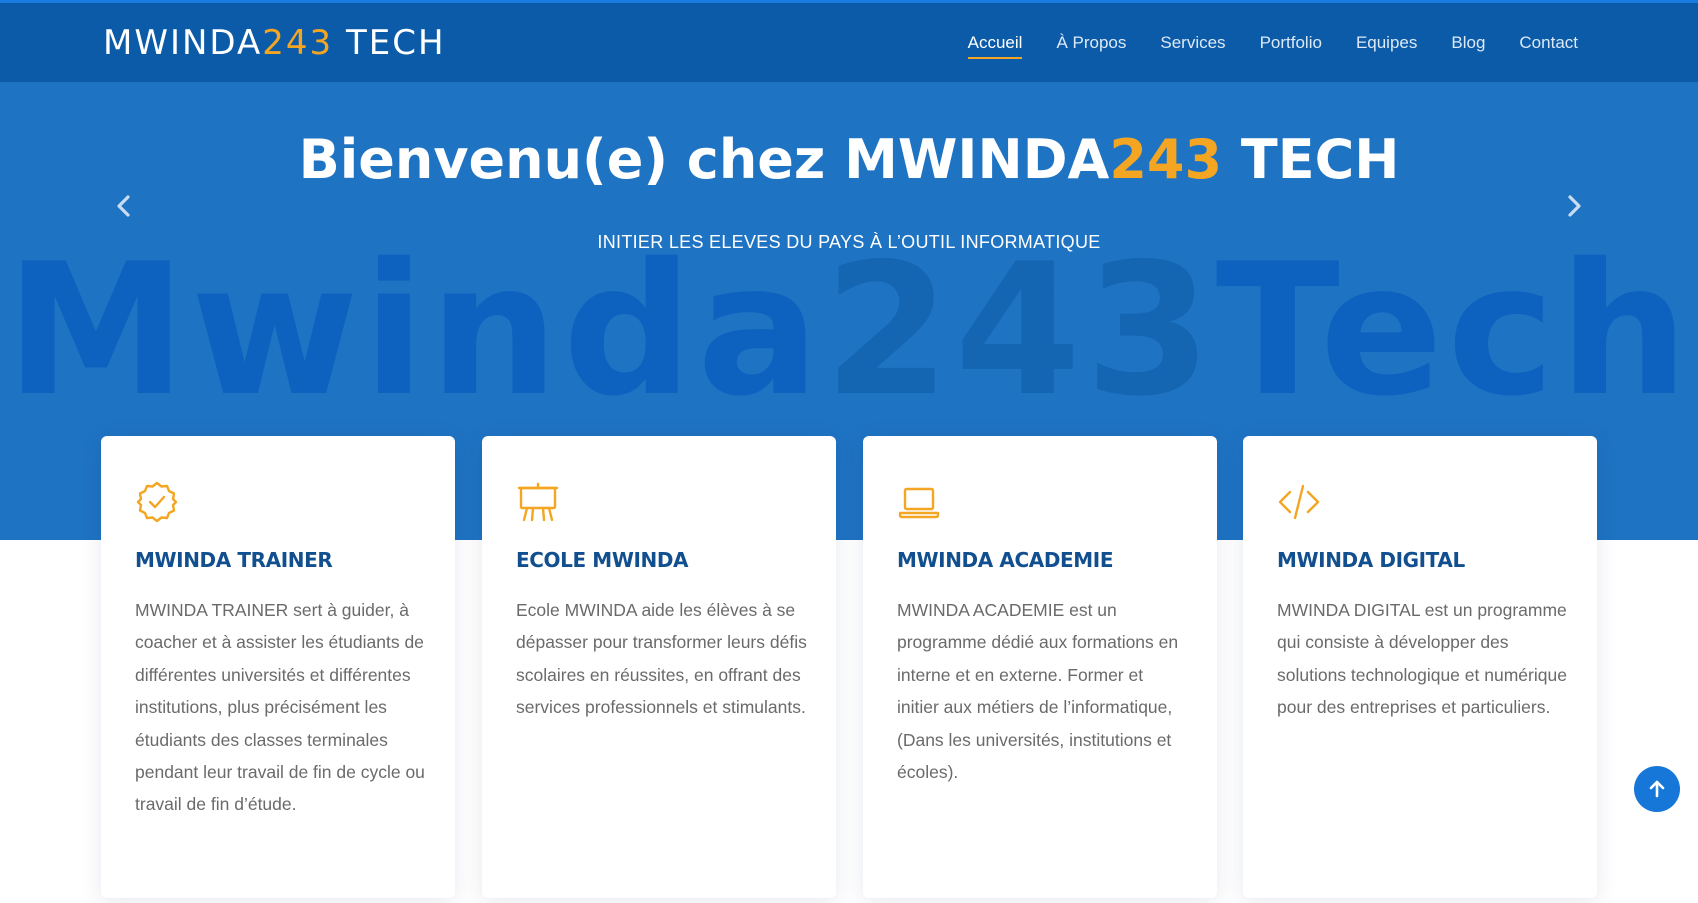 This screenshot has height=903, width=1698. What do you see at coordinates (389, 43) in the screenshot?
I see `logo-text-part3: TECH` at bounding box center [389, 43].